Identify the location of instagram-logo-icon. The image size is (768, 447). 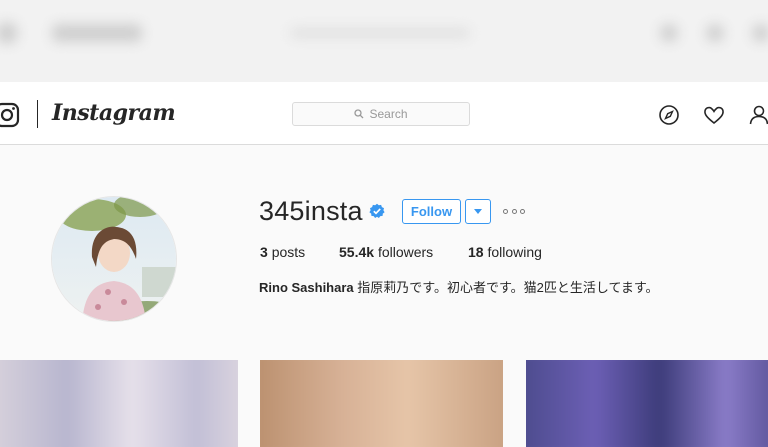
(10, 115).